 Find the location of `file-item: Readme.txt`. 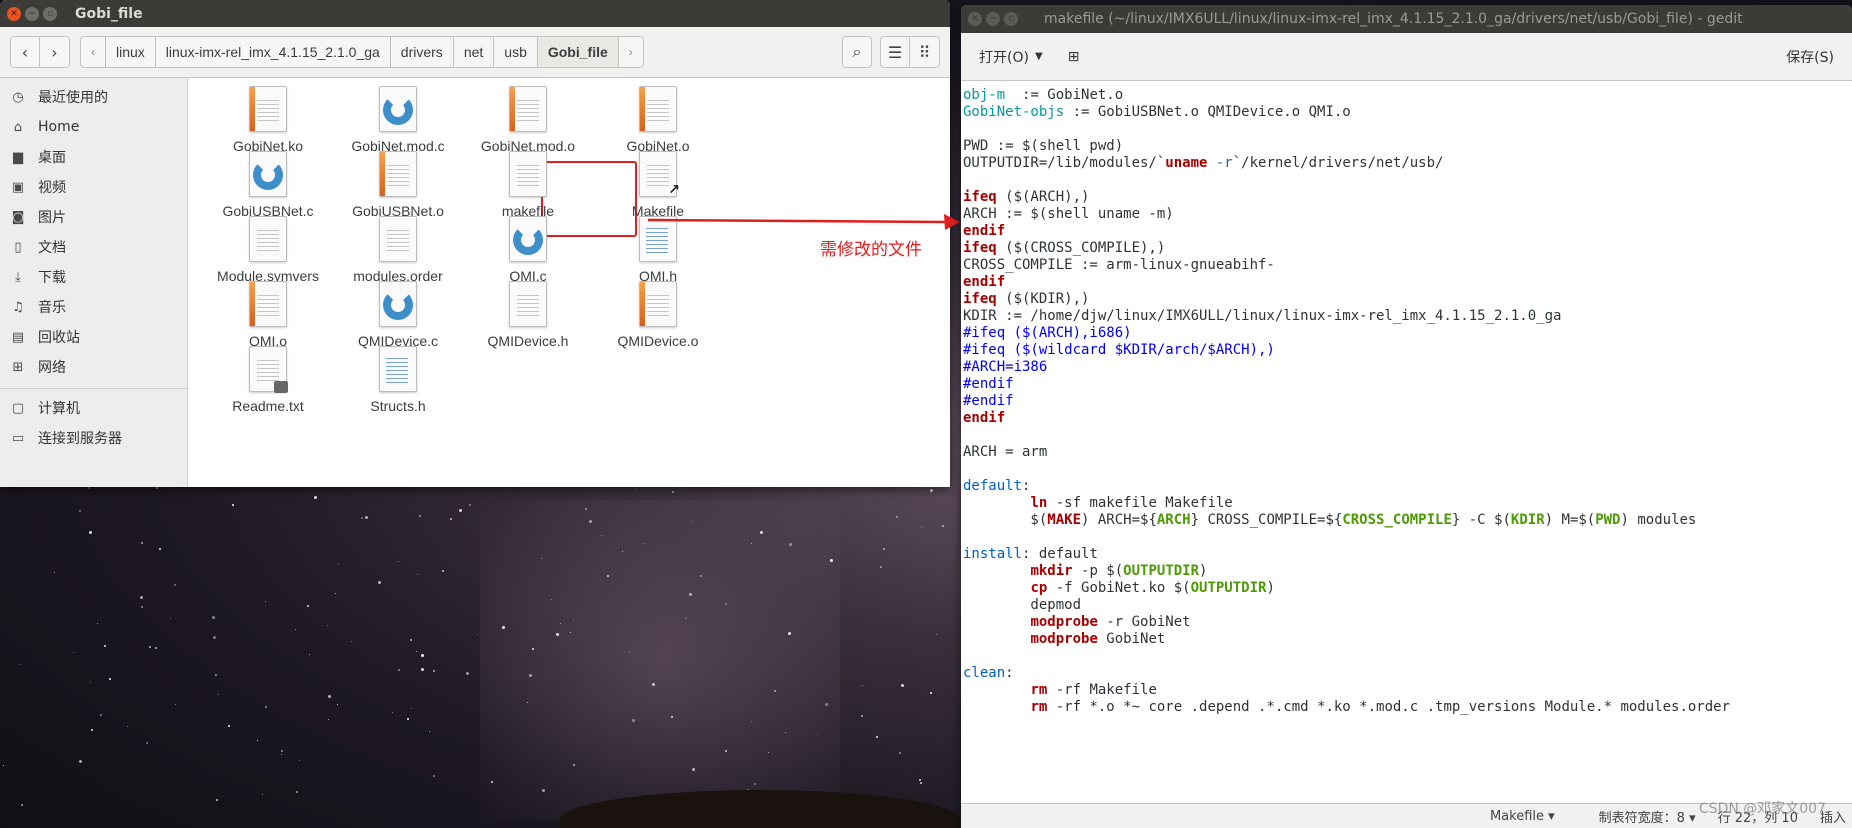

file-item: Readme.txt is located at coordinates (268, 380).